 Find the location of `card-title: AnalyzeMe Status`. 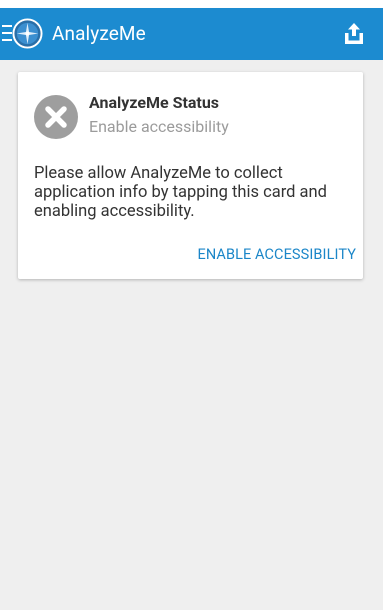

card-title: AnalyzeMe Status is located at coordinates (154, 102).